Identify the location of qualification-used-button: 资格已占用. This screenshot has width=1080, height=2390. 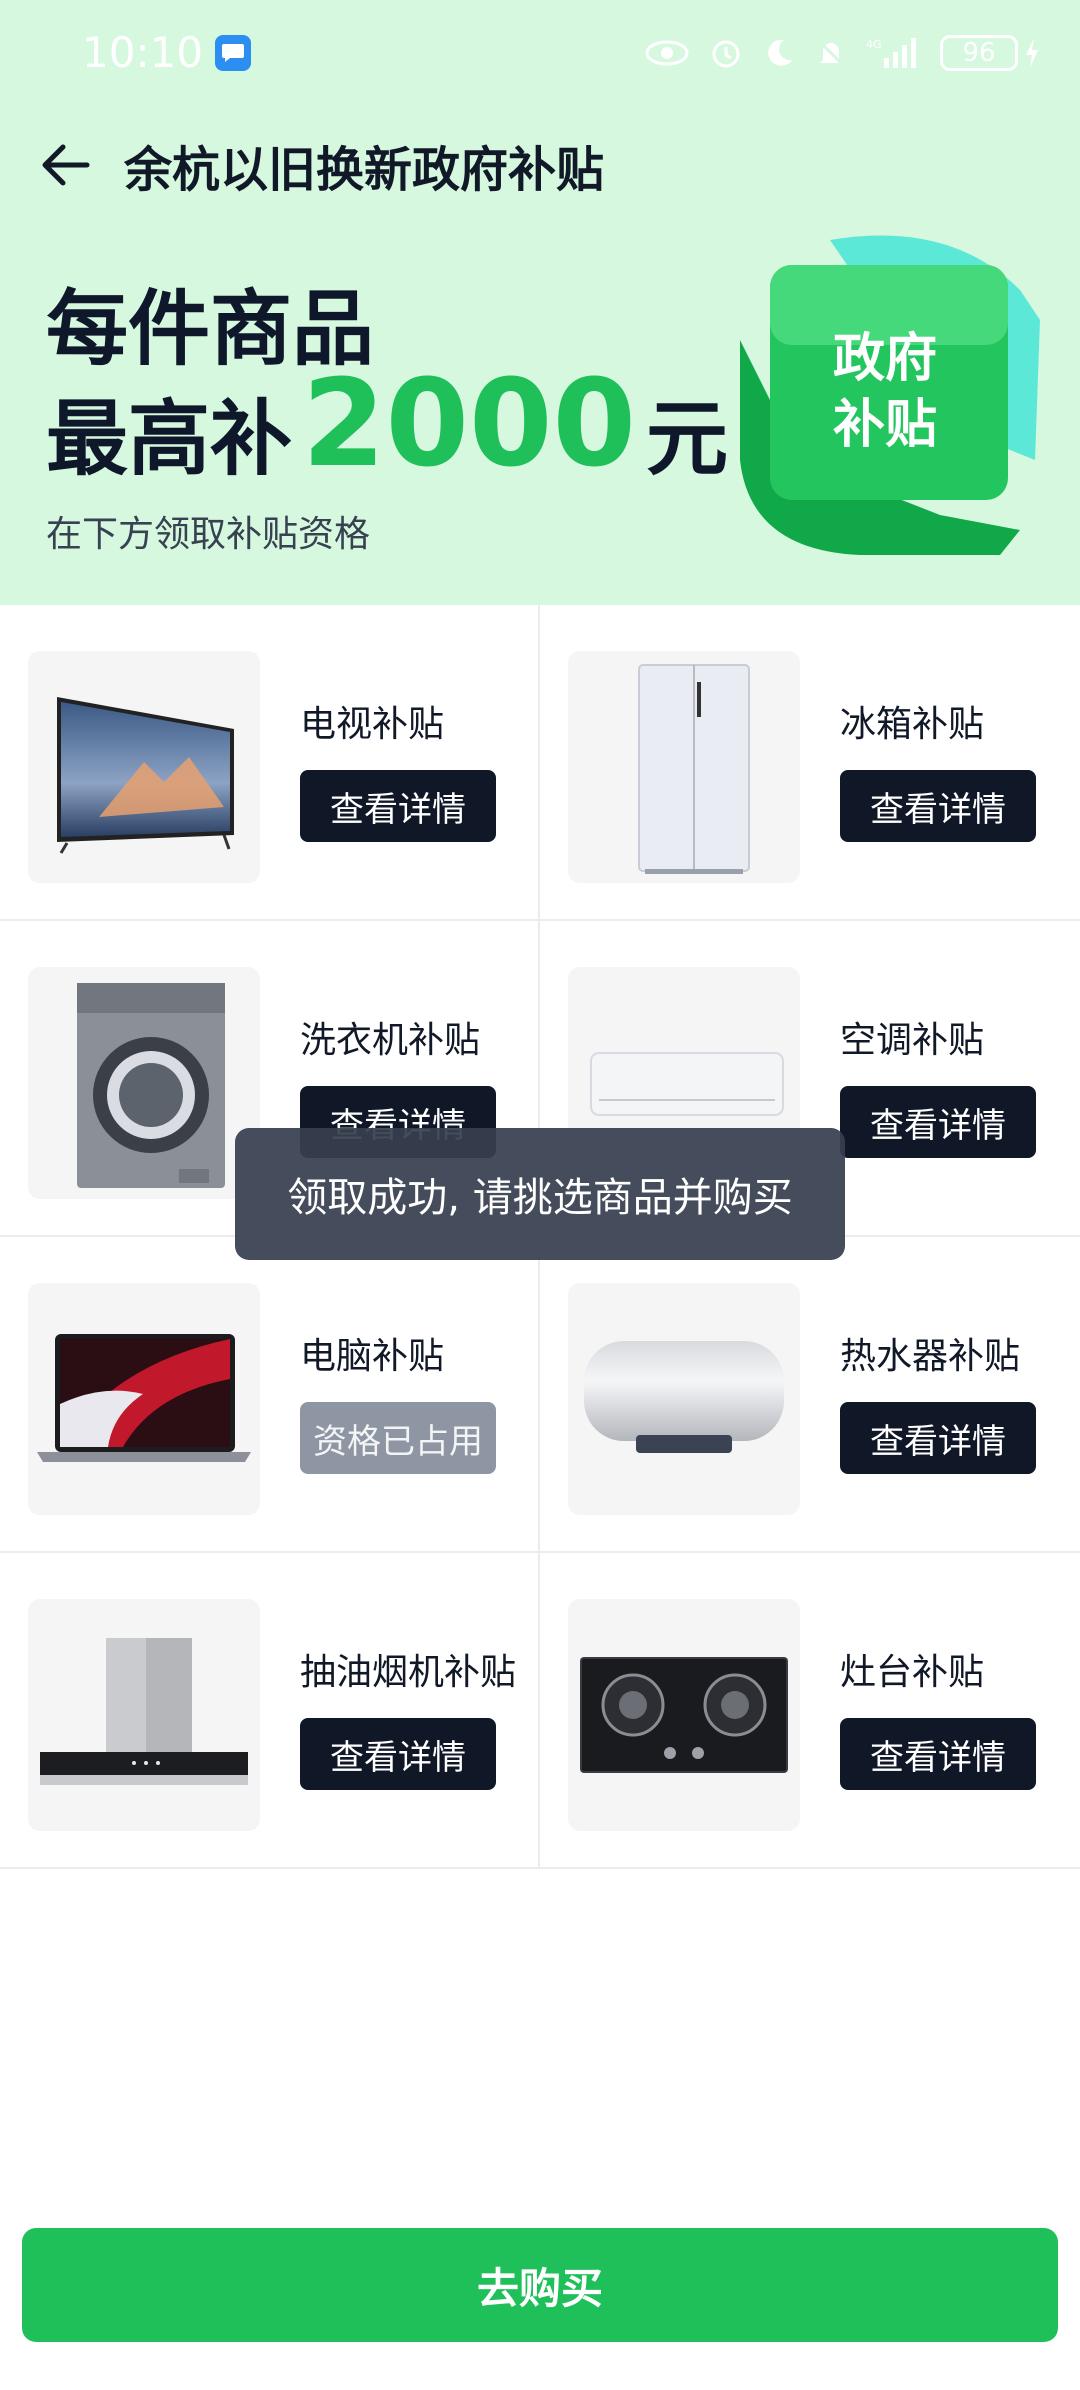
(398, 1438).